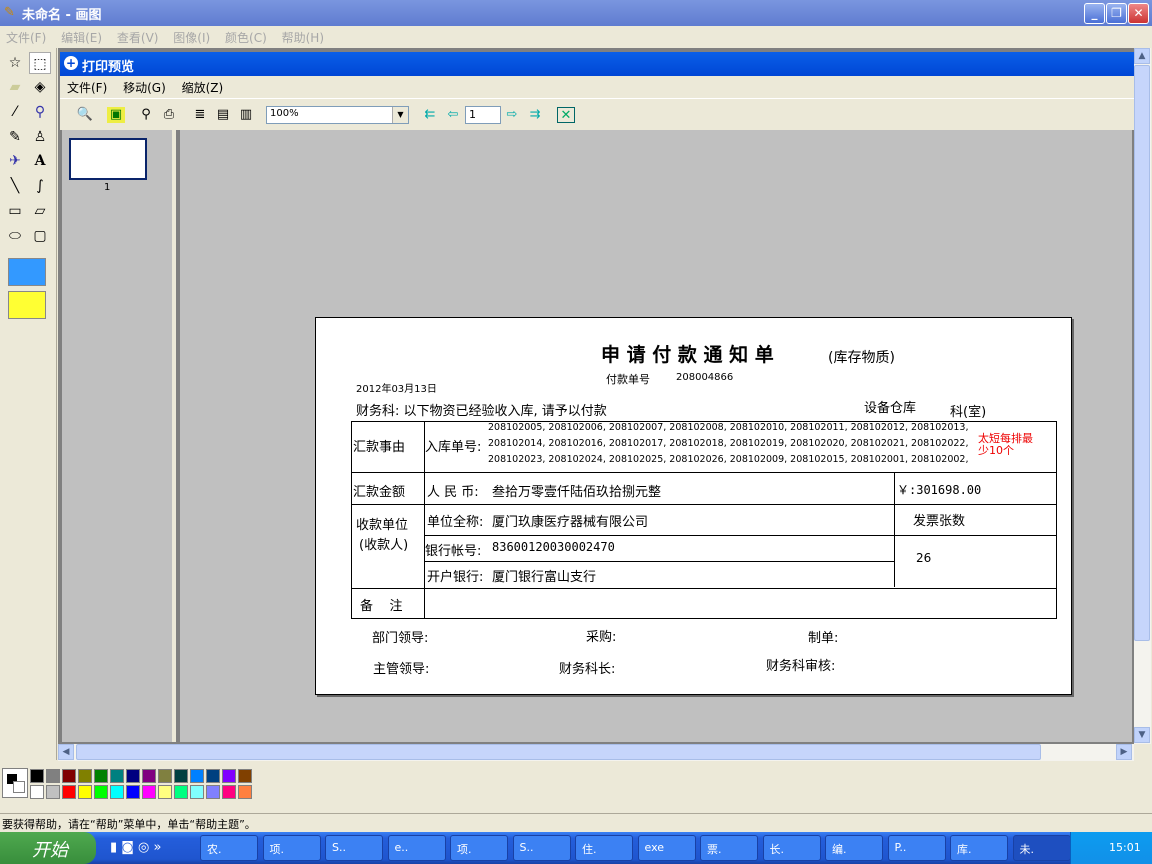  I want to click on taskbar-item: 编., so click(854, 848).